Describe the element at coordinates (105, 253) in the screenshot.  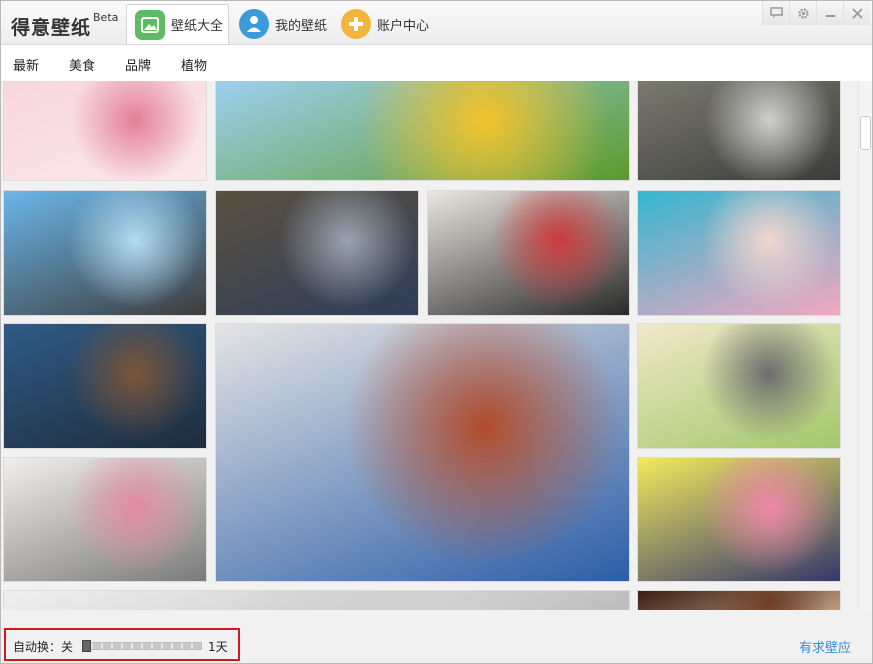
I see `sprout-on-beach-wallpaper` at that location.